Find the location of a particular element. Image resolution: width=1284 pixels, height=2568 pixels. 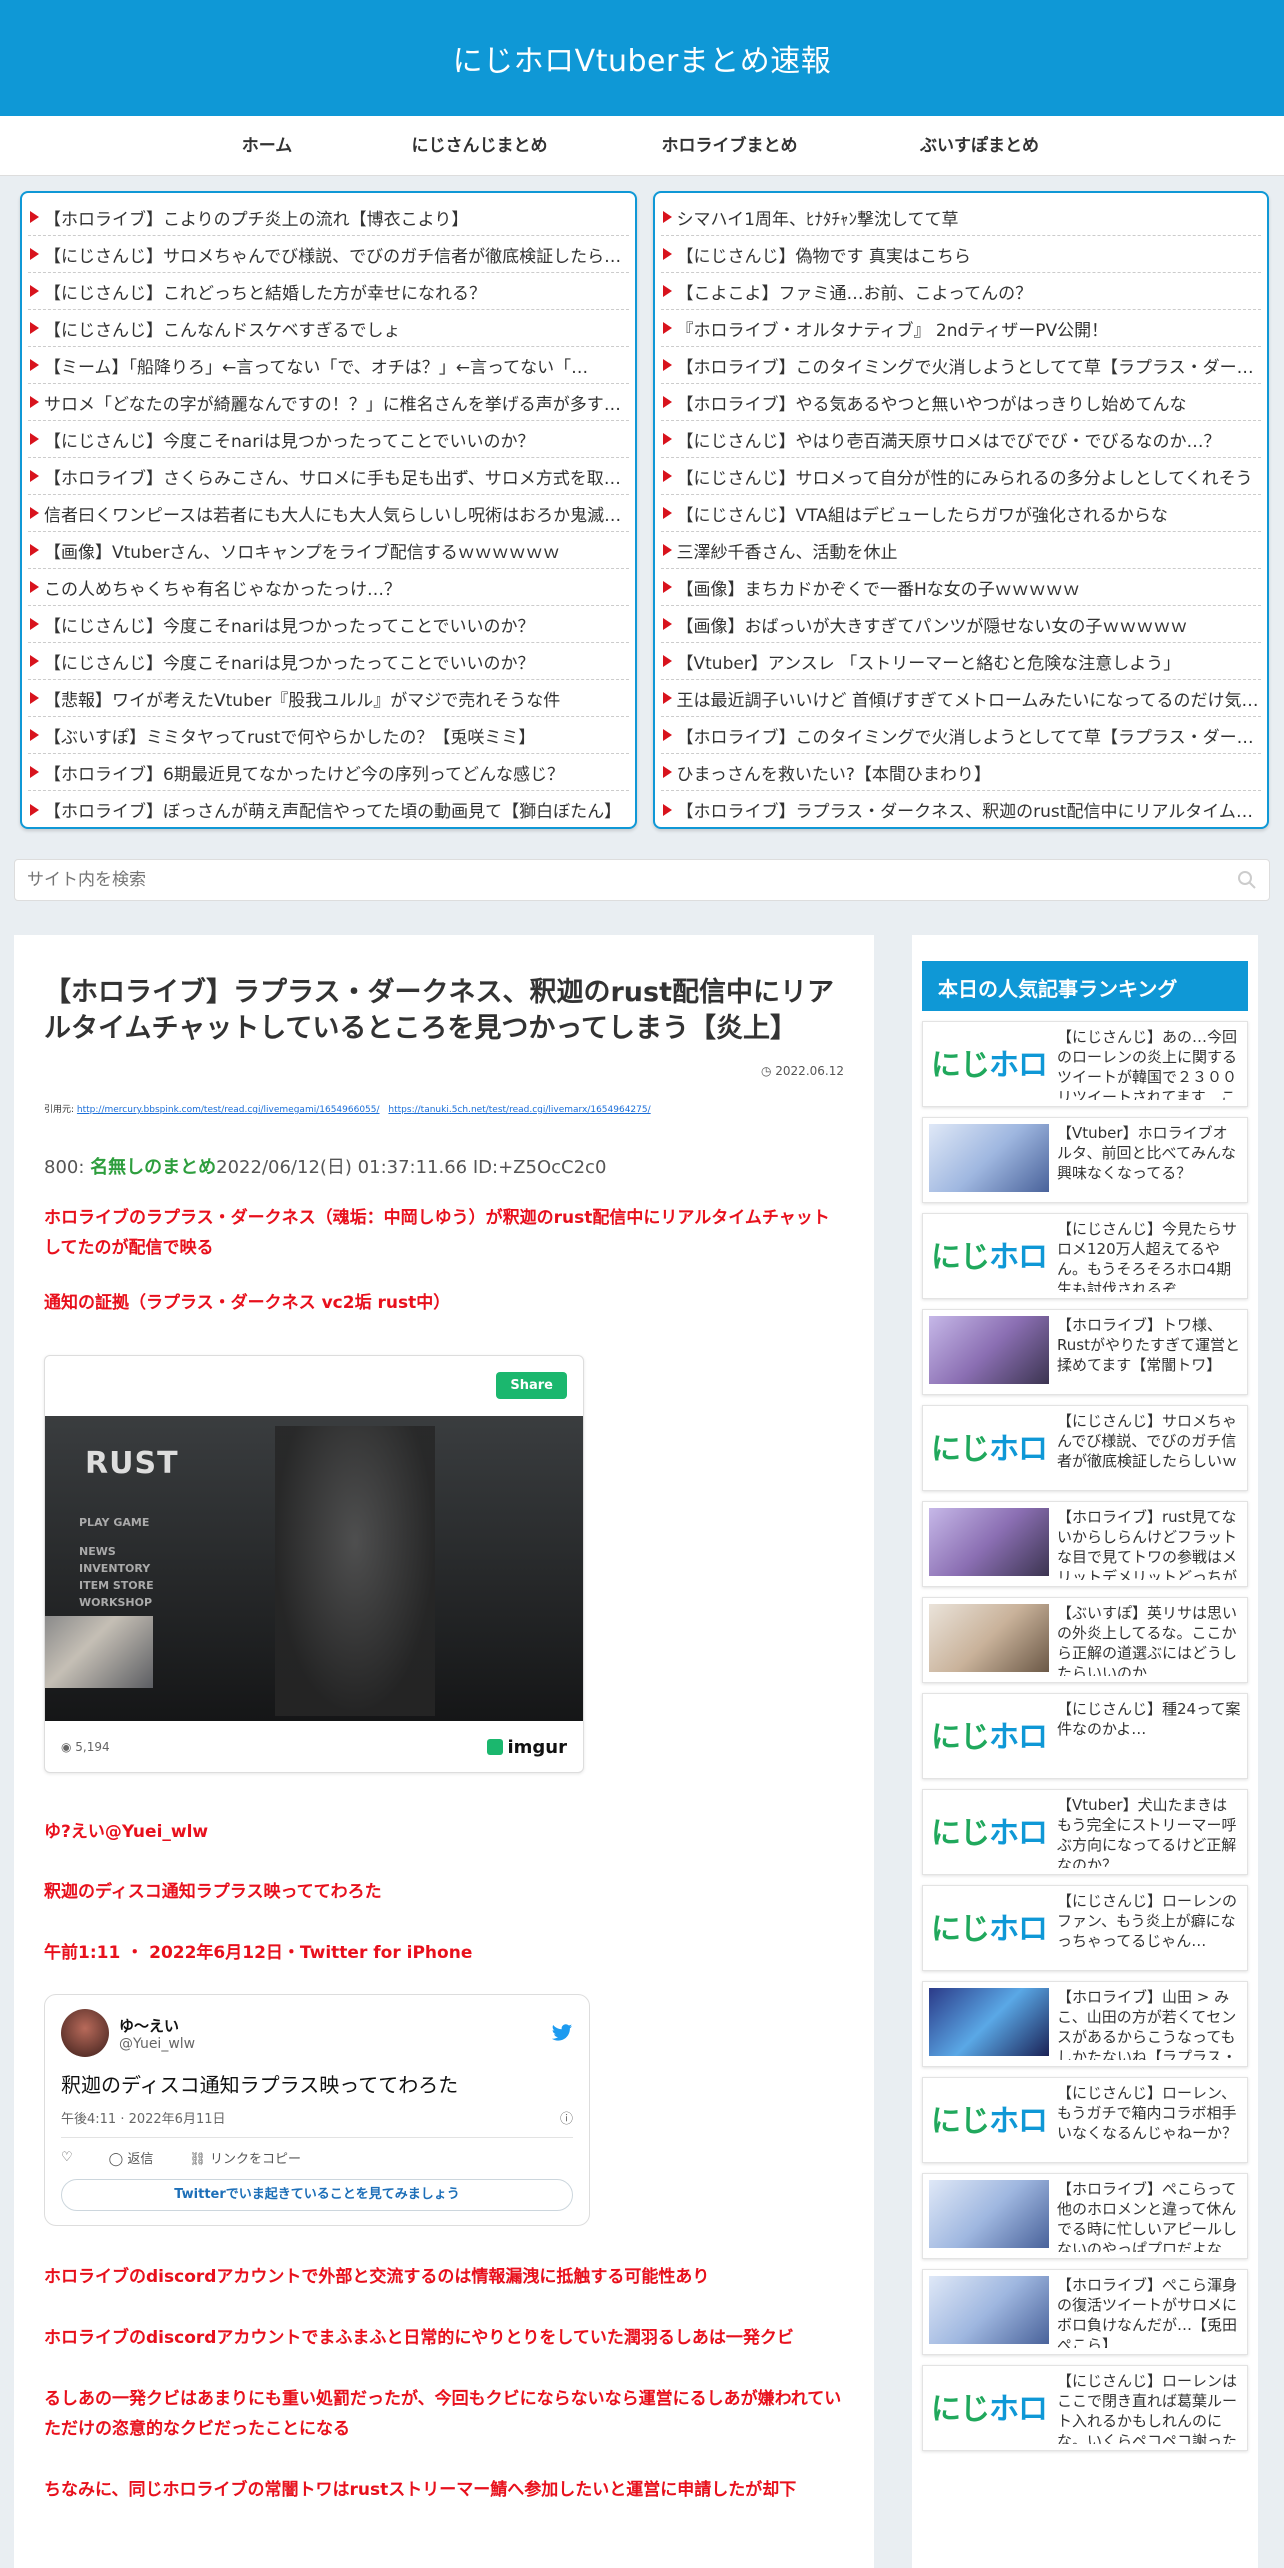

antenna-link-text: 【ぶいすぽ】ミミタヤってrustで何やらかしたの？【兎咲ミミ】 is located at coordinates (290, 737).